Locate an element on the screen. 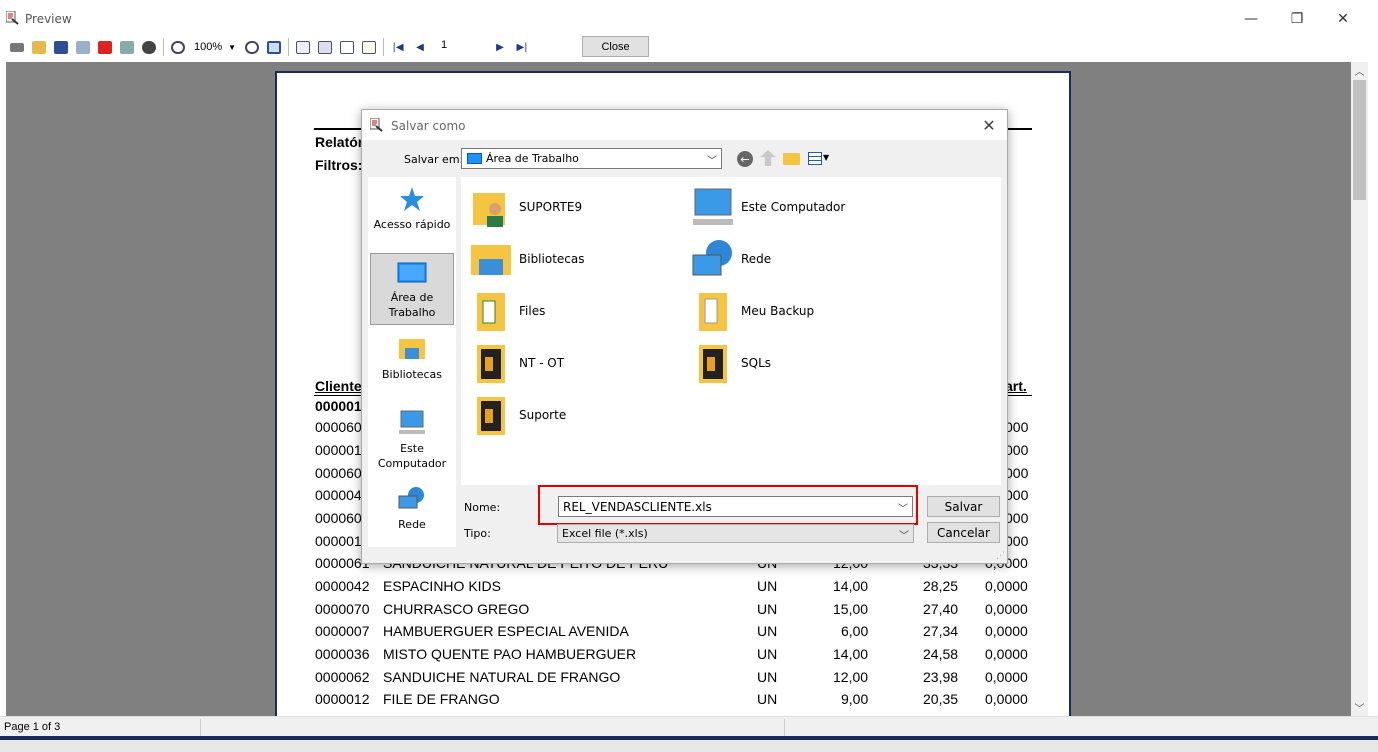  desktop-icon is located at coordinates (412, 272).